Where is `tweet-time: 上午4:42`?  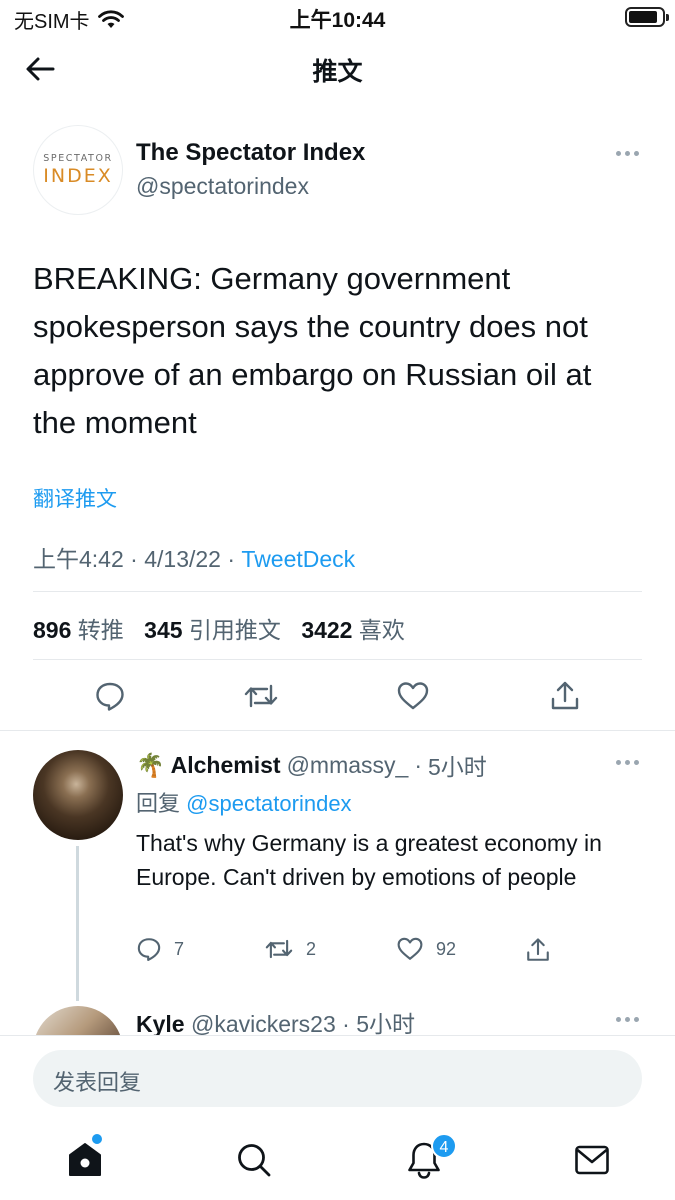
tweet-time: 上午4:42 is located at coordinates (78, 559).